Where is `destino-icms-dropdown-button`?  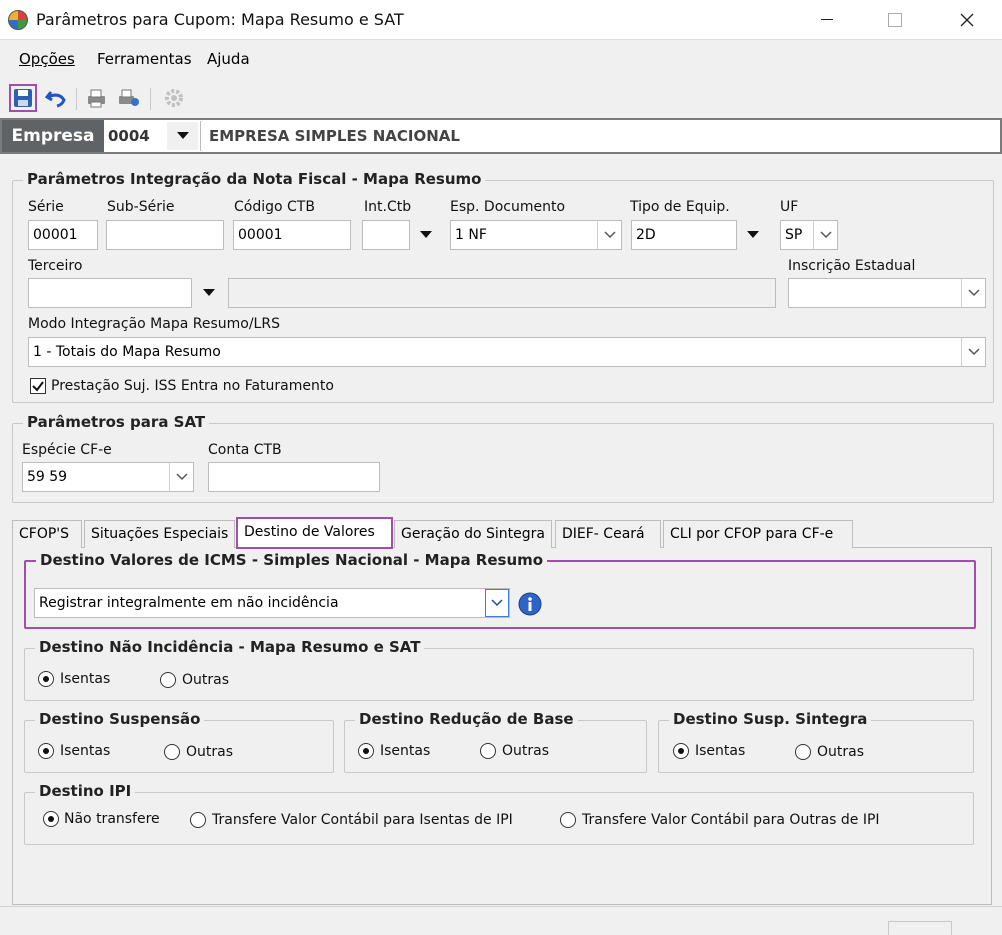
destino-icms-dropdown-button is located at coordinates (497, 603).